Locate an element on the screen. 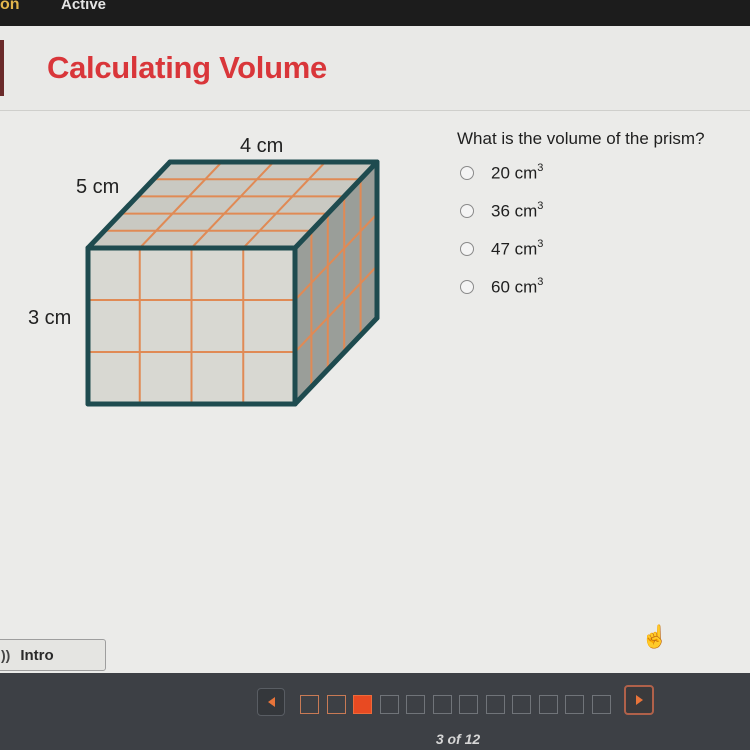  question-prompt: What is the volume of the prism? is located at coordinates (581, 138).